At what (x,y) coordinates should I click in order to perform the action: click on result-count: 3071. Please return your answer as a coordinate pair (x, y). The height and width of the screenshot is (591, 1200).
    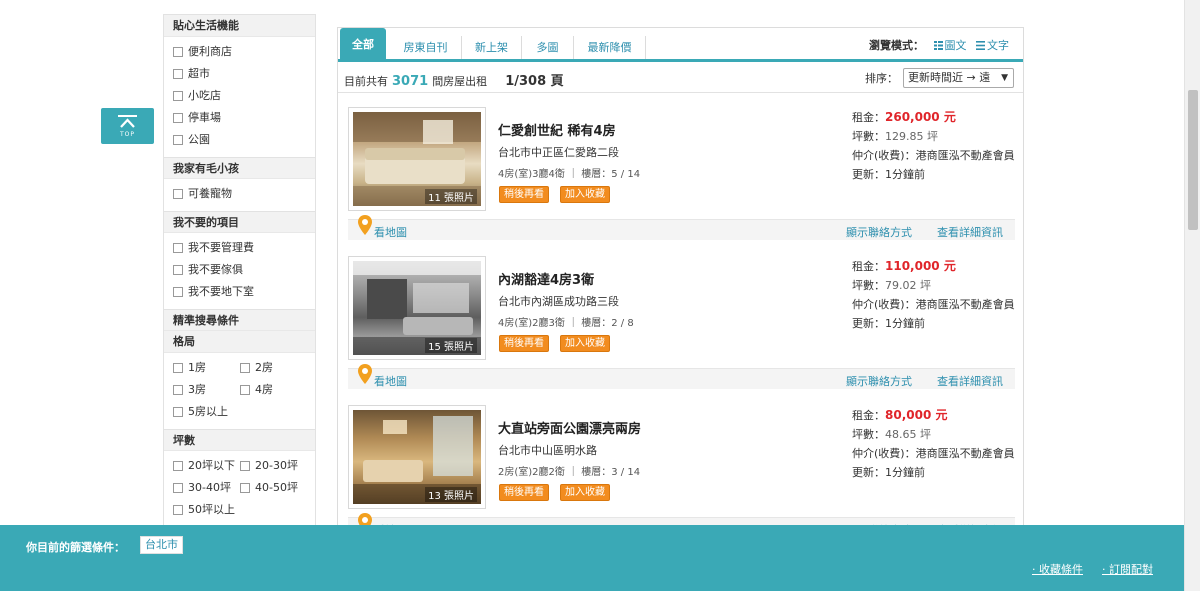
    Looking at the image, I should click on (410, 81).